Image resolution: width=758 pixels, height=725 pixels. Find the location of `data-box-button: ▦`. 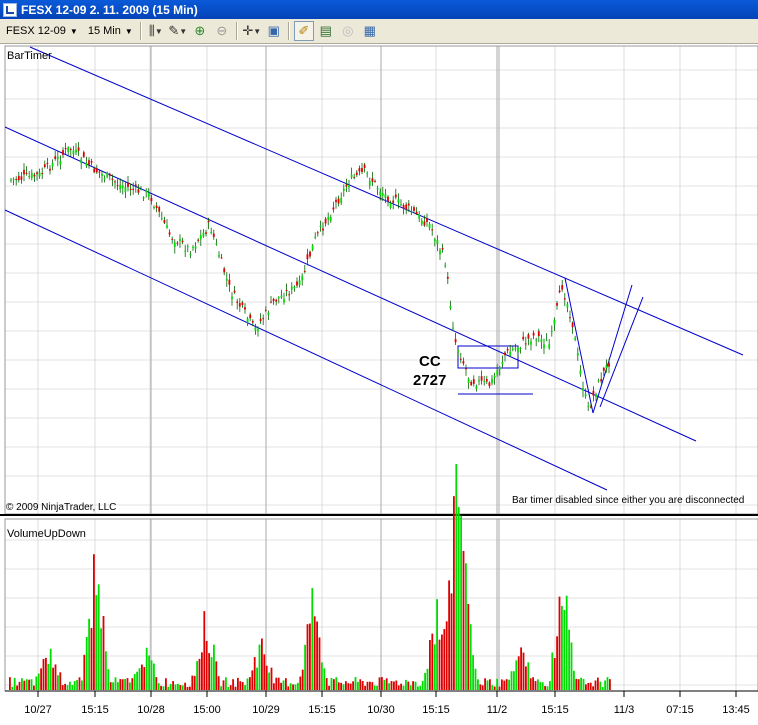

data-box-button: ▦ is located at coordinates (370, 31).